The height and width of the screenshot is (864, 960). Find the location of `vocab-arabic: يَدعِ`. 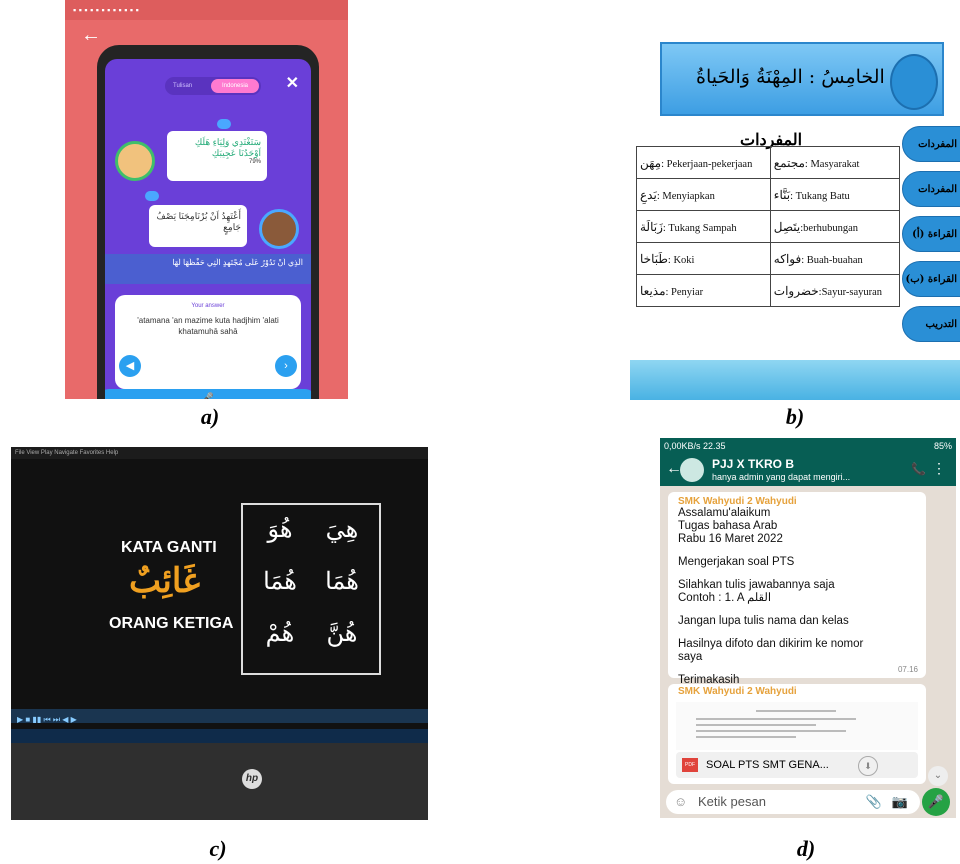

vocab-arabic: يَدعِ is located at coordinates (648, 194).